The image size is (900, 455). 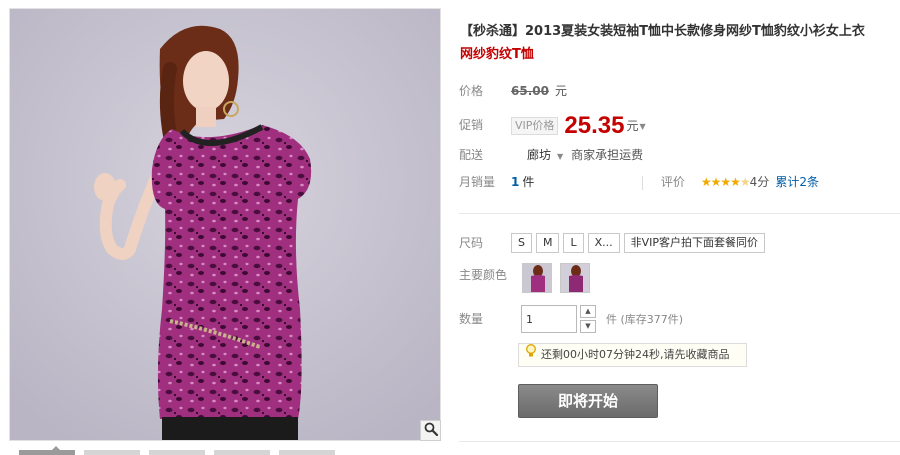 What do you see at coordinates (471, 242) in the screenshot?
I see `size-label: 尺码` at bounding box center [471, 242].